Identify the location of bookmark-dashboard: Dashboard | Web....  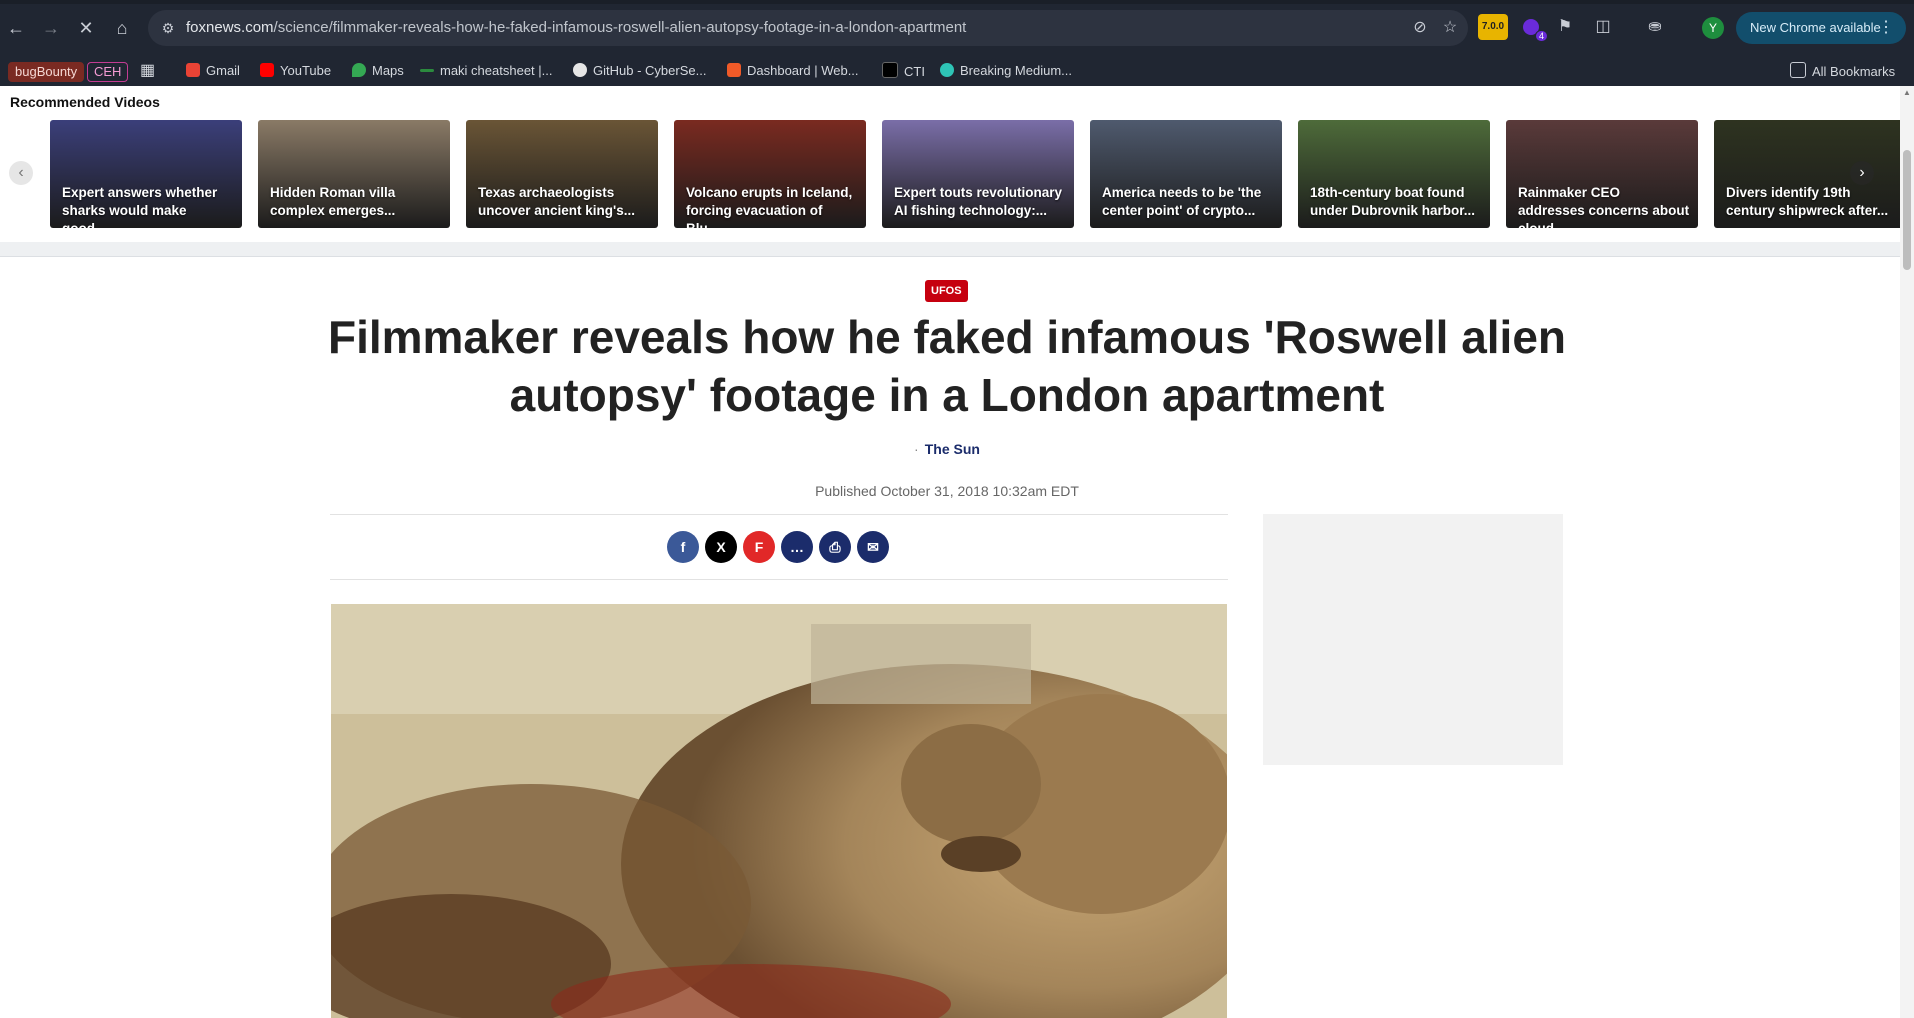
(793, 71).